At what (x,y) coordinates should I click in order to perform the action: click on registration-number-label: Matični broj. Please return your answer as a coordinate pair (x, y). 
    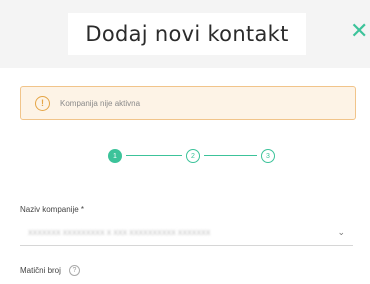
    Looking at the image, I should click on (40, 270).